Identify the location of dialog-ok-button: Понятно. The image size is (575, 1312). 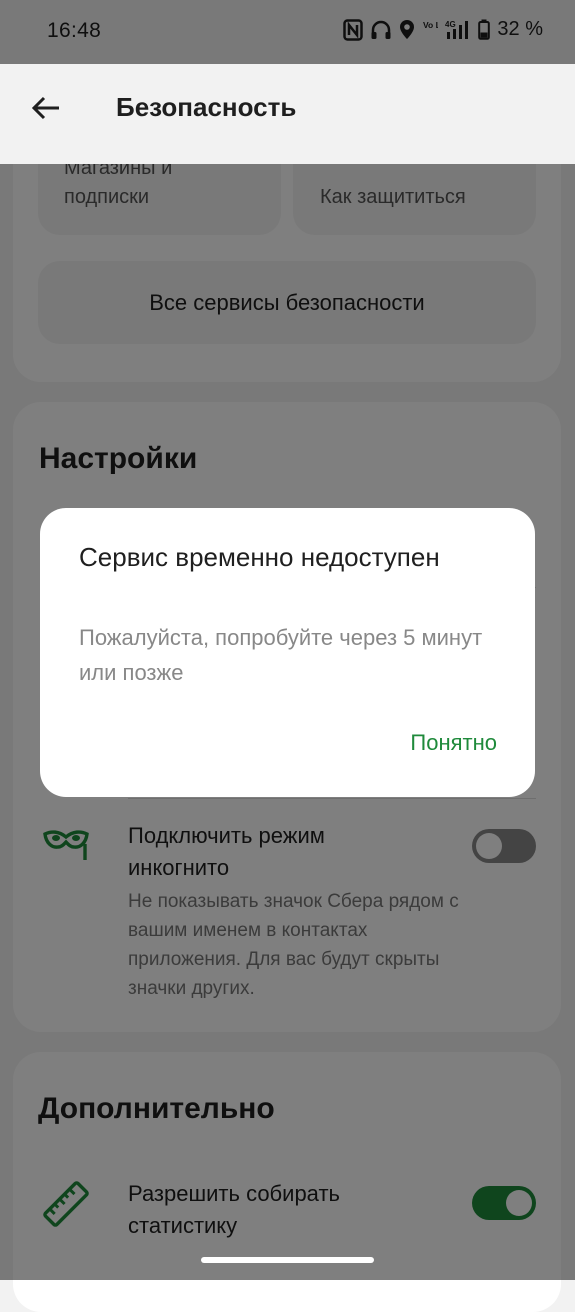
(453, 743).